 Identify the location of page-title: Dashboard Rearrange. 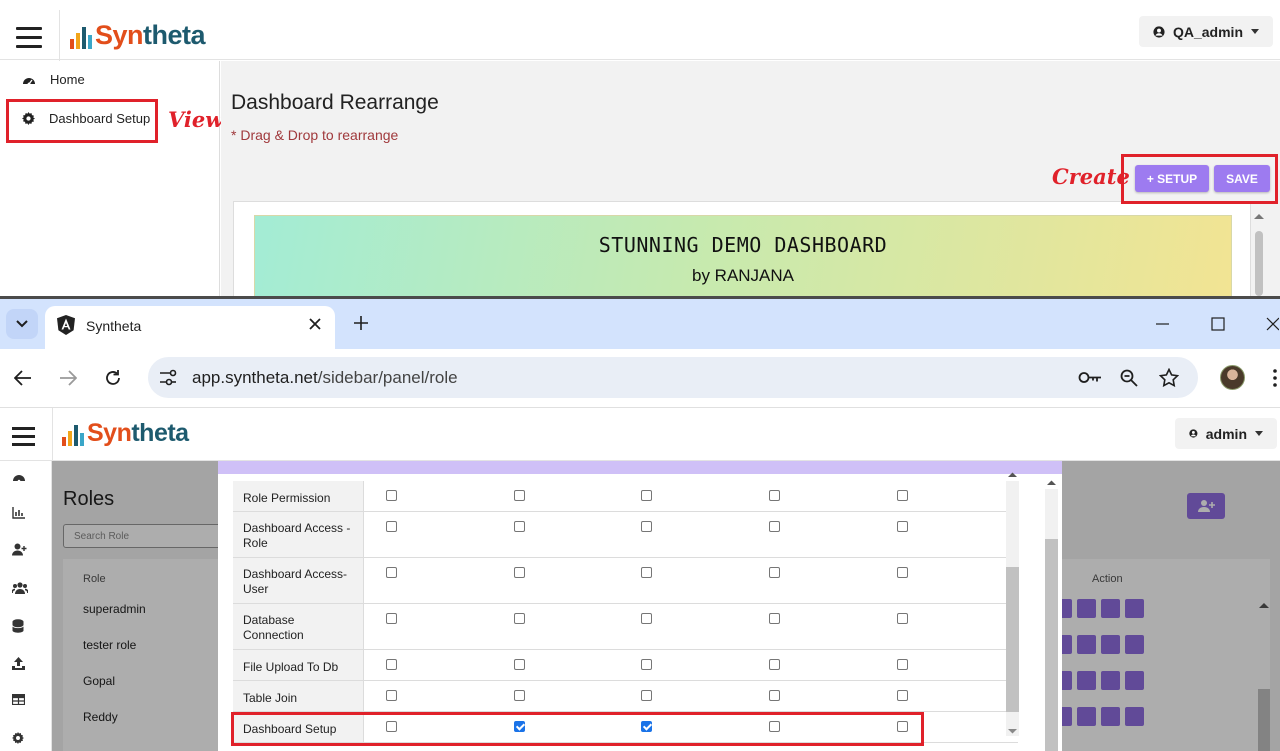
(335, 102).